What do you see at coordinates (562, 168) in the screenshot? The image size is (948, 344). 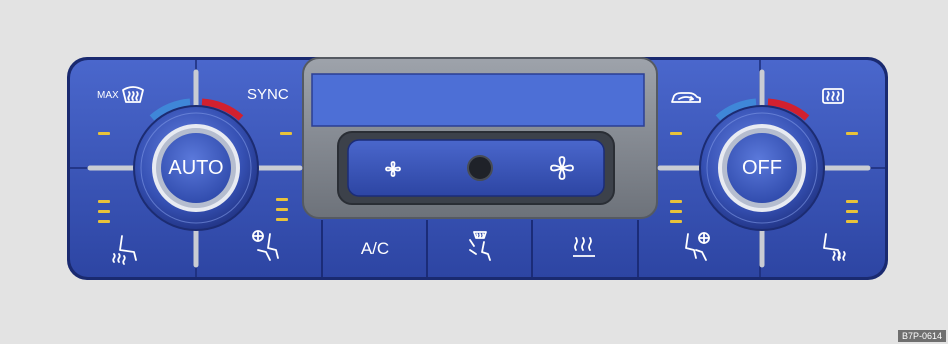 I see `fan-large-icon` at bounding box center [562, 168].